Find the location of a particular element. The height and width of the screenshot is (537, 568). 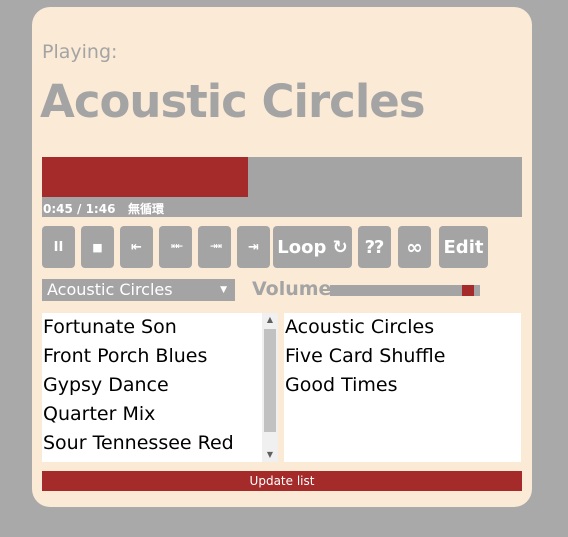

skip-forward-icon: ⇥ is located at coordinates (253, 247).